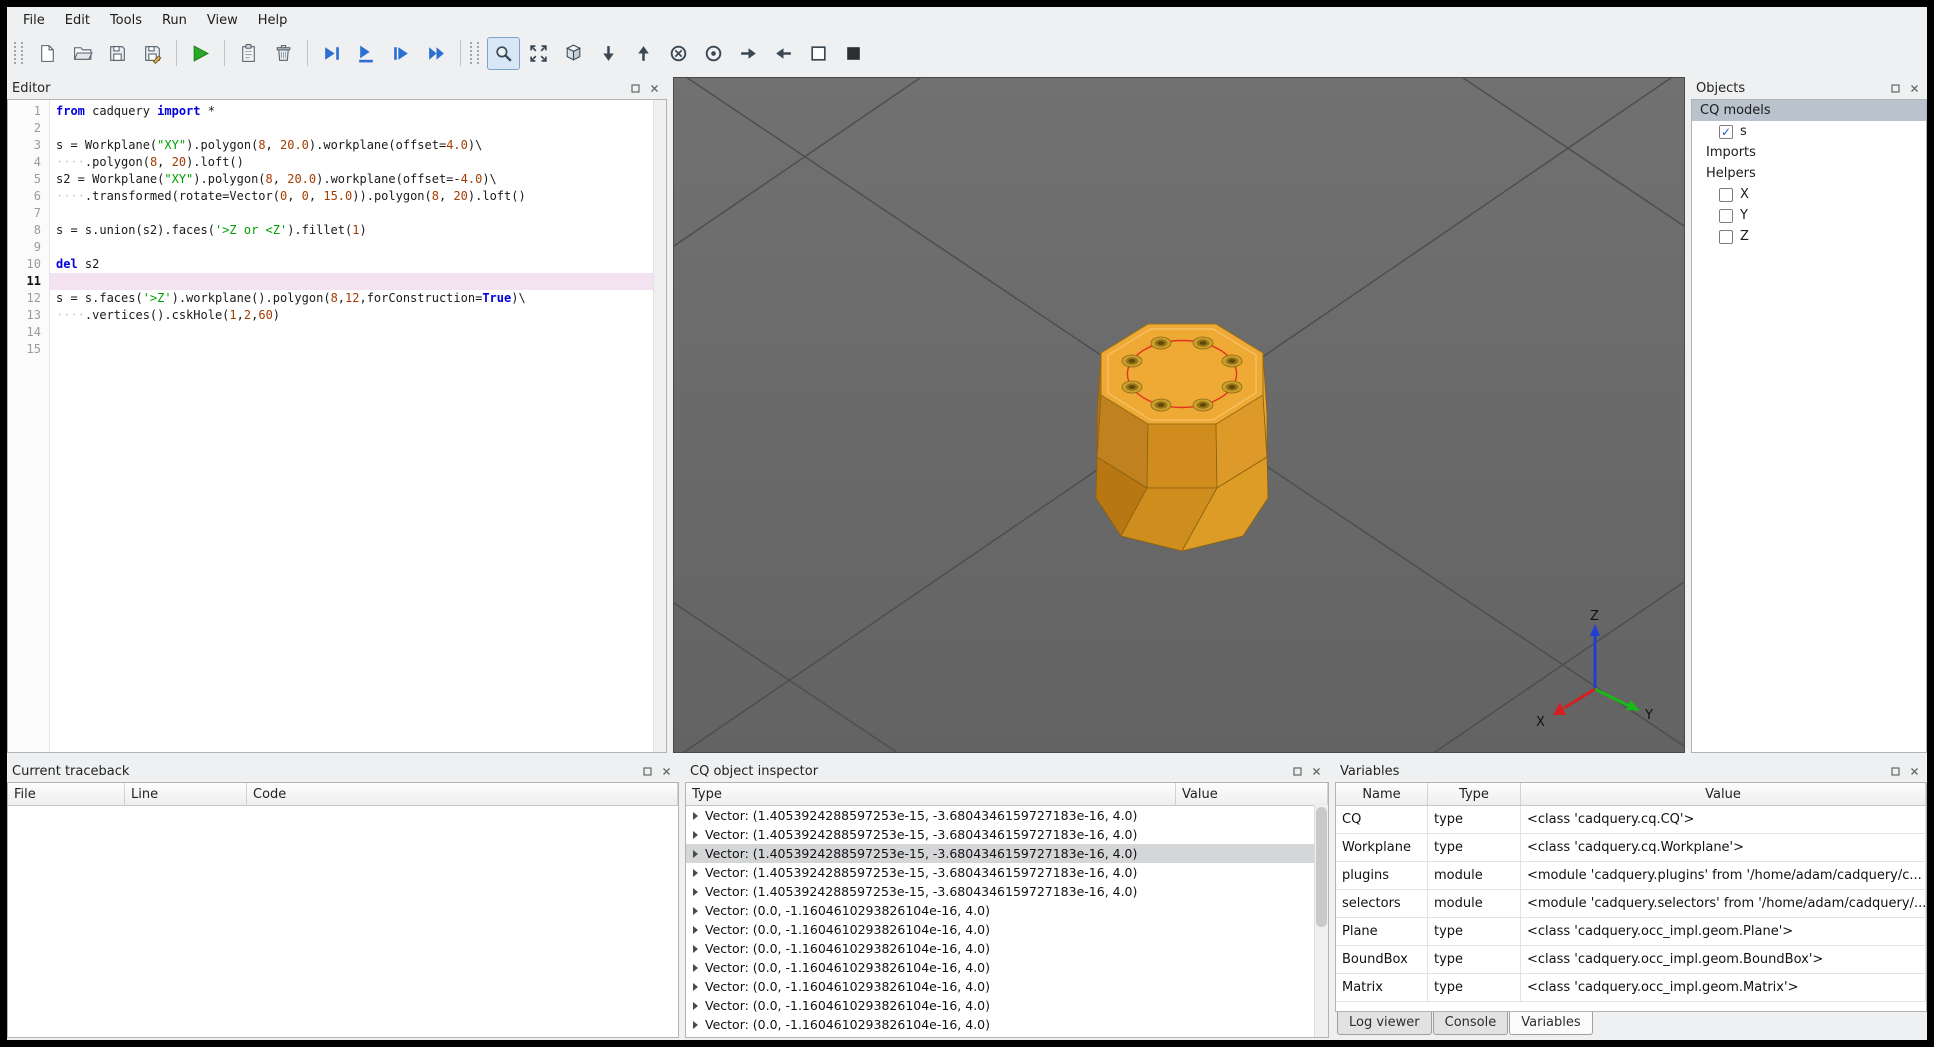  Describe the element at coordinates (1470, 1023) in the screenshot. I see `tab-console: Console` at that location.